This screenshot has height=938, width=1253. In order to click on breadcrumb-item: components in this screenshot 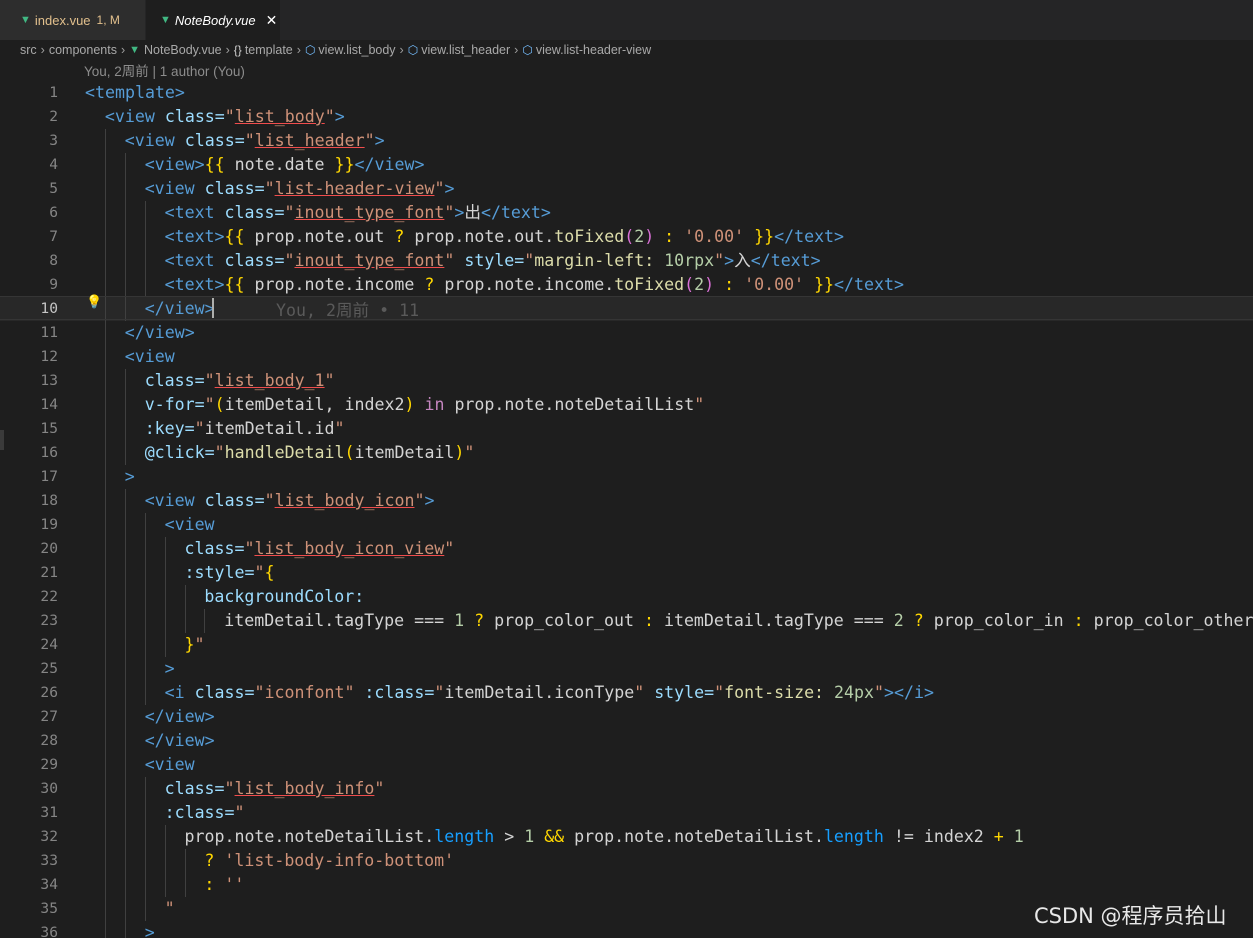, I will do `click(83, 50)`.